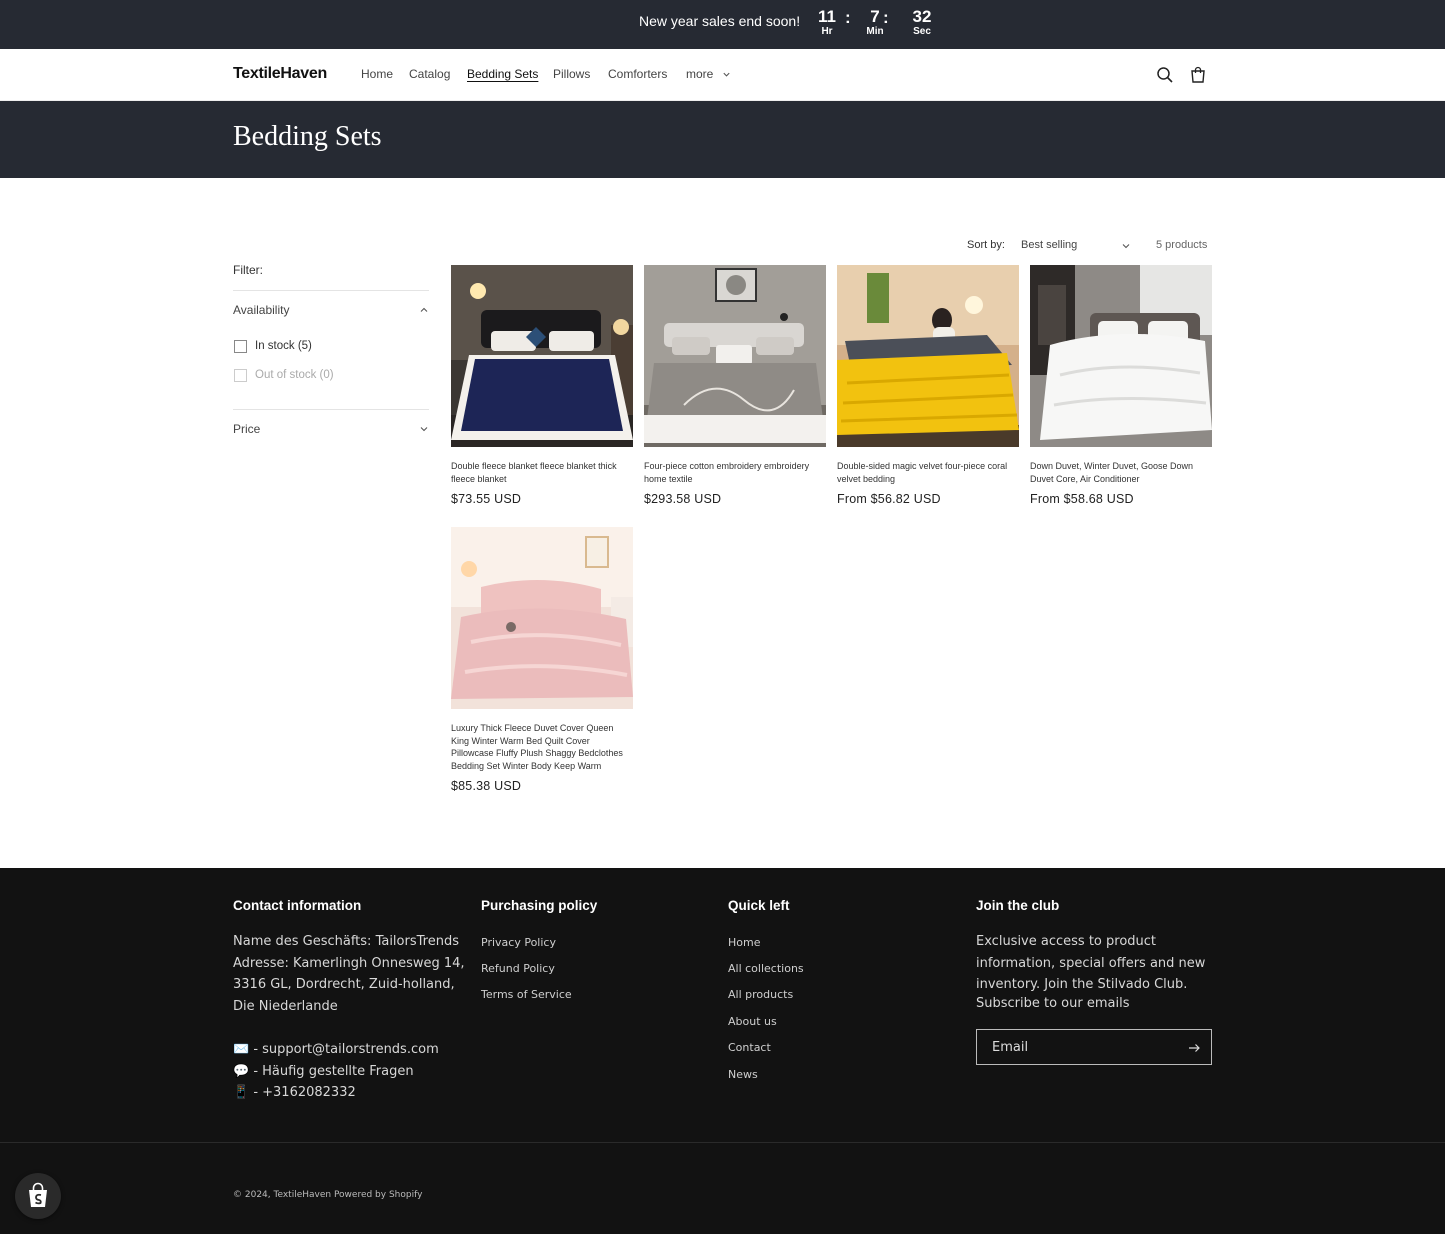  What do you see at coordinates (294, 375) in the screenshot?
I see `out-of-stock-label: Out of stock (0)` at bounding box center [294, 375].